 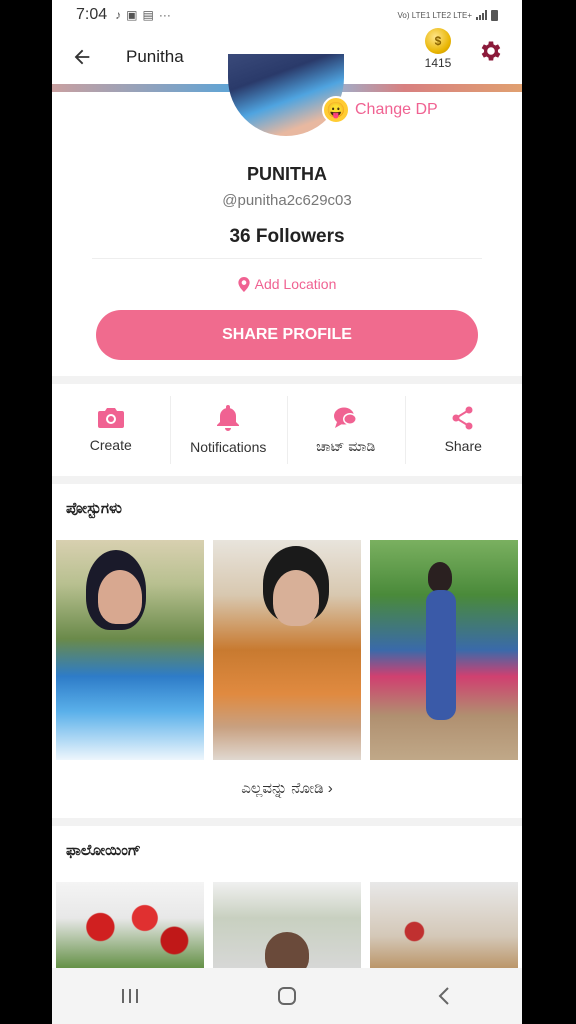 What do you see at coordinates (440, 577) in the screenshot?
I see `post-figure` at bounding box center [440, 577].